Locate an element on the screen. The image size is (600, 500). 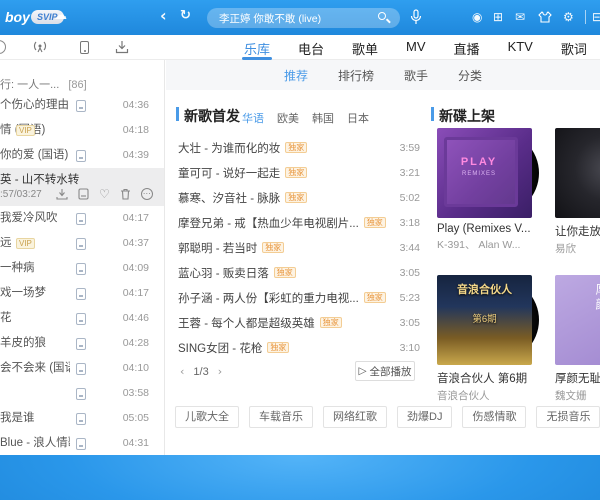
partial-circle-icon is located at coordinates (3, 47).